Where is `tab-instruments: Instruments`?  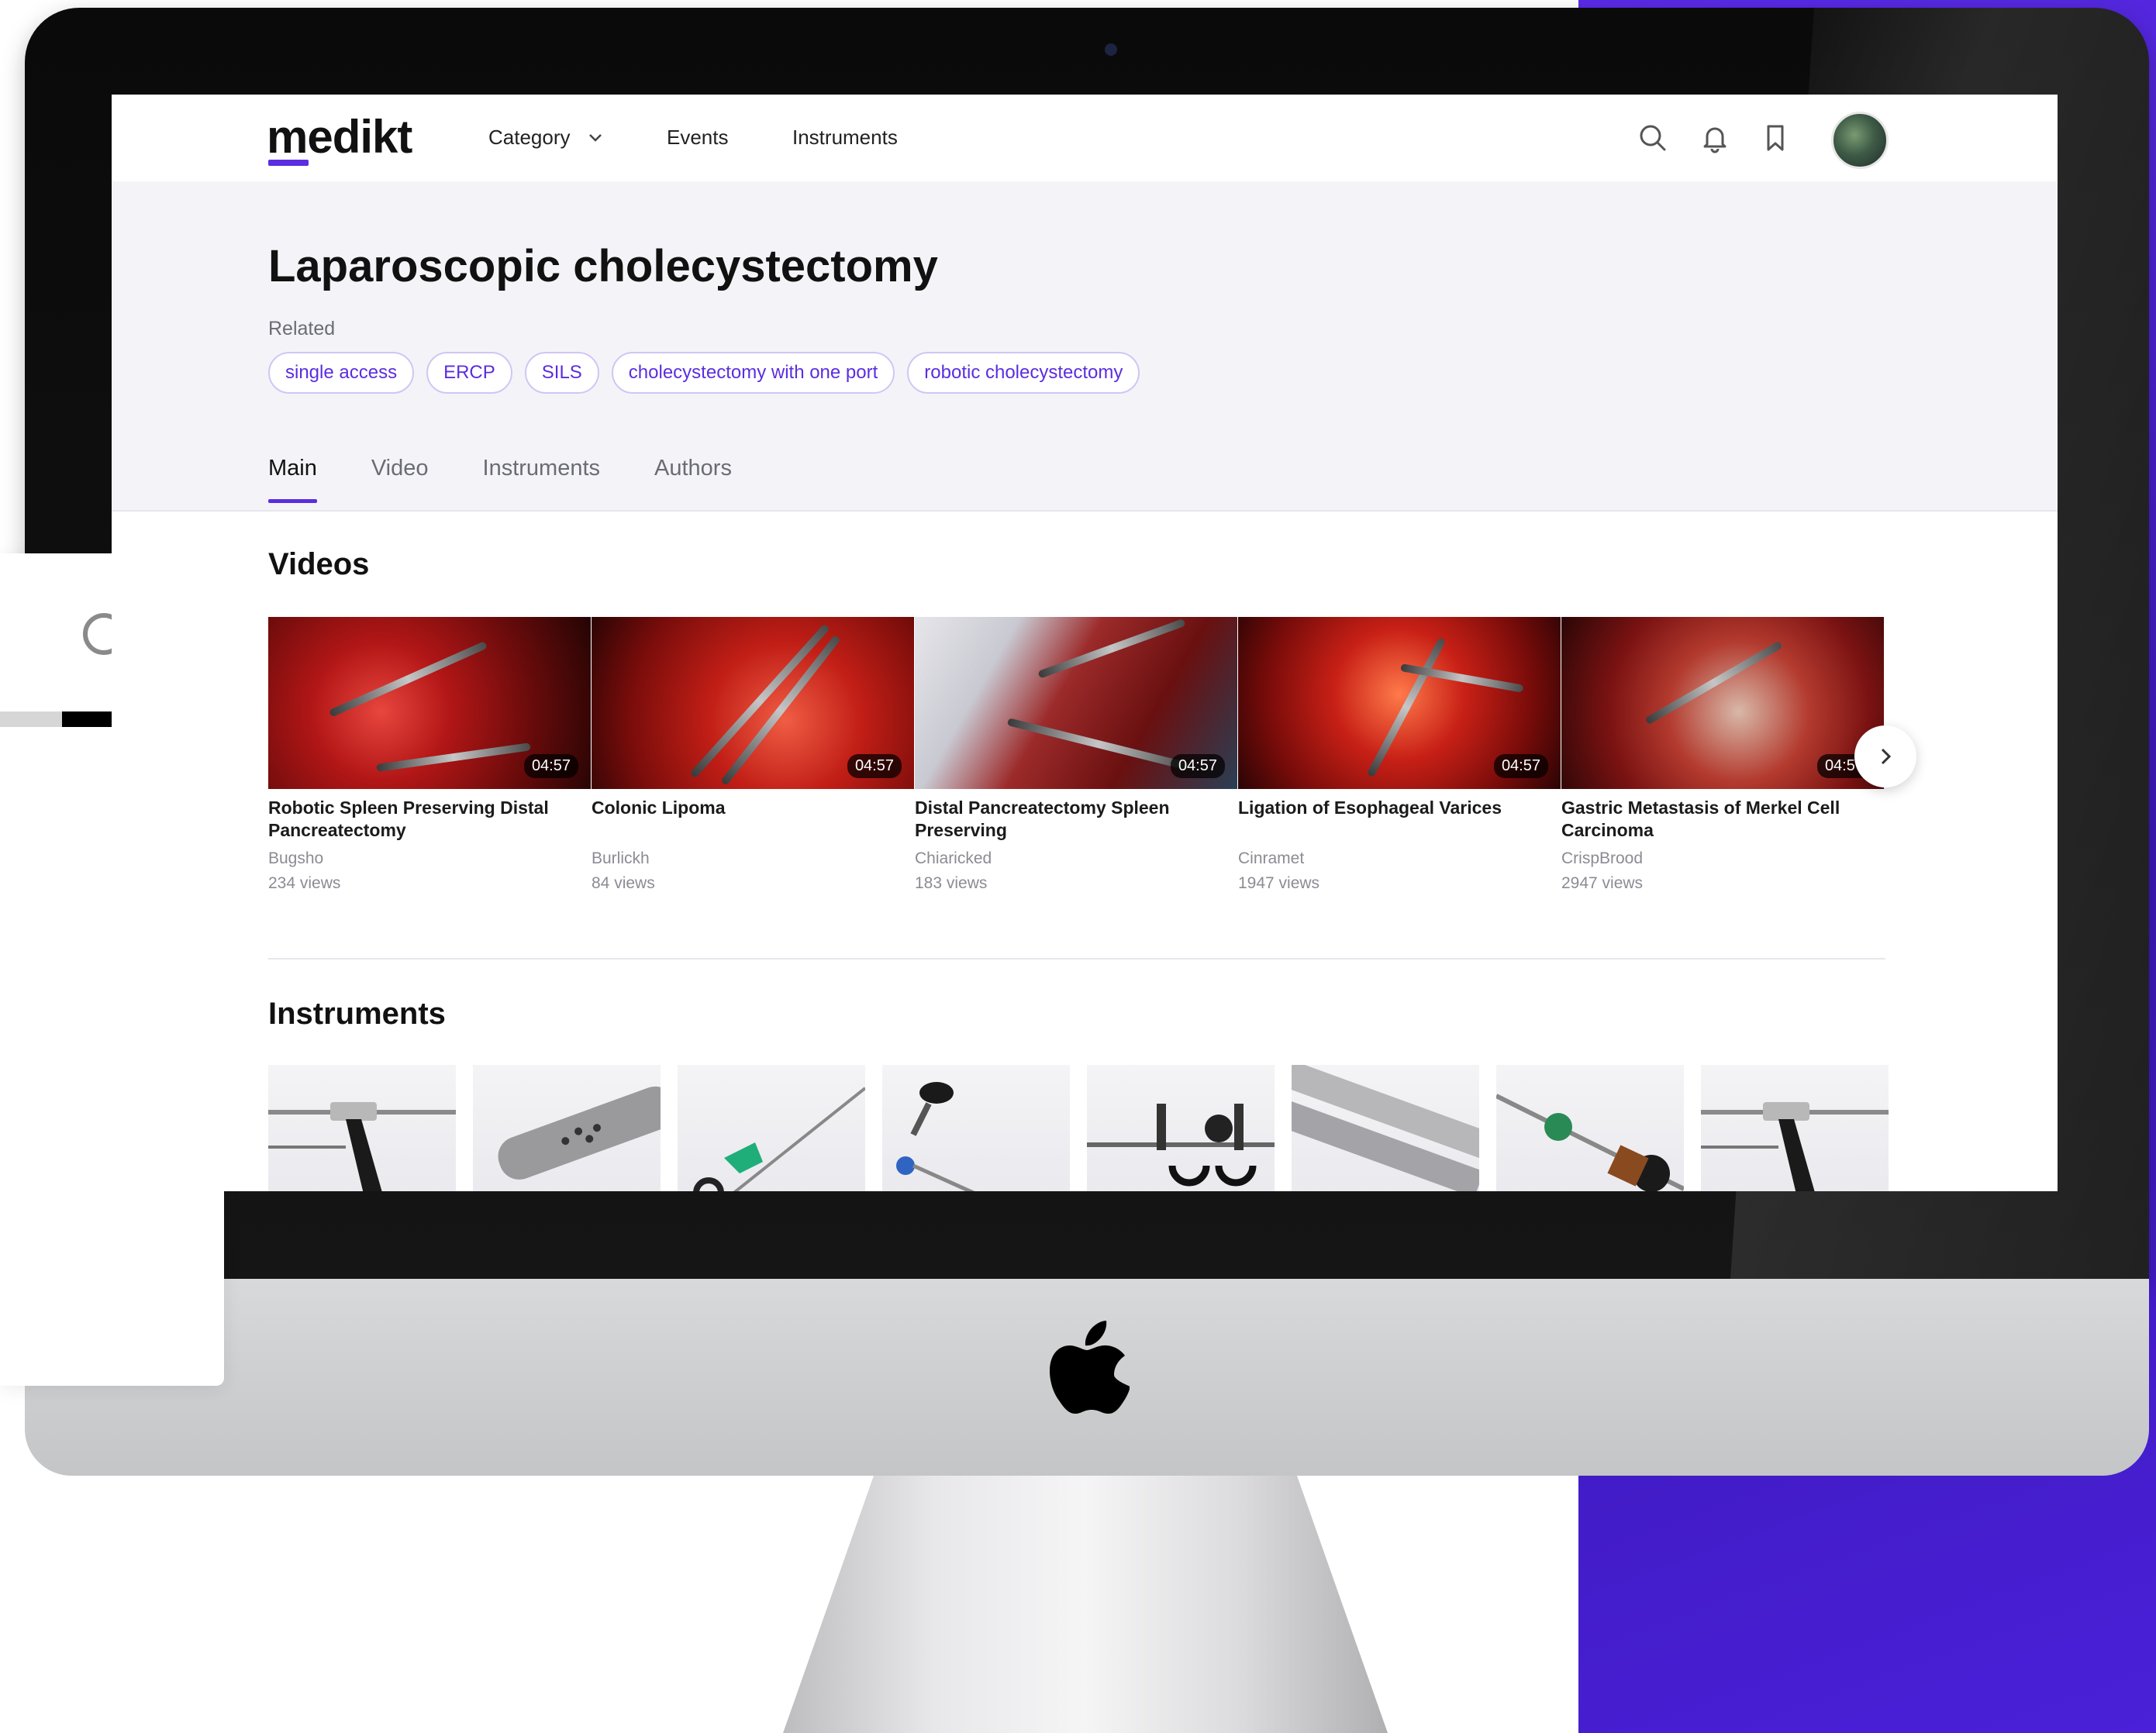
tab-instruments: Instruments is located at coordinates (542, 480).